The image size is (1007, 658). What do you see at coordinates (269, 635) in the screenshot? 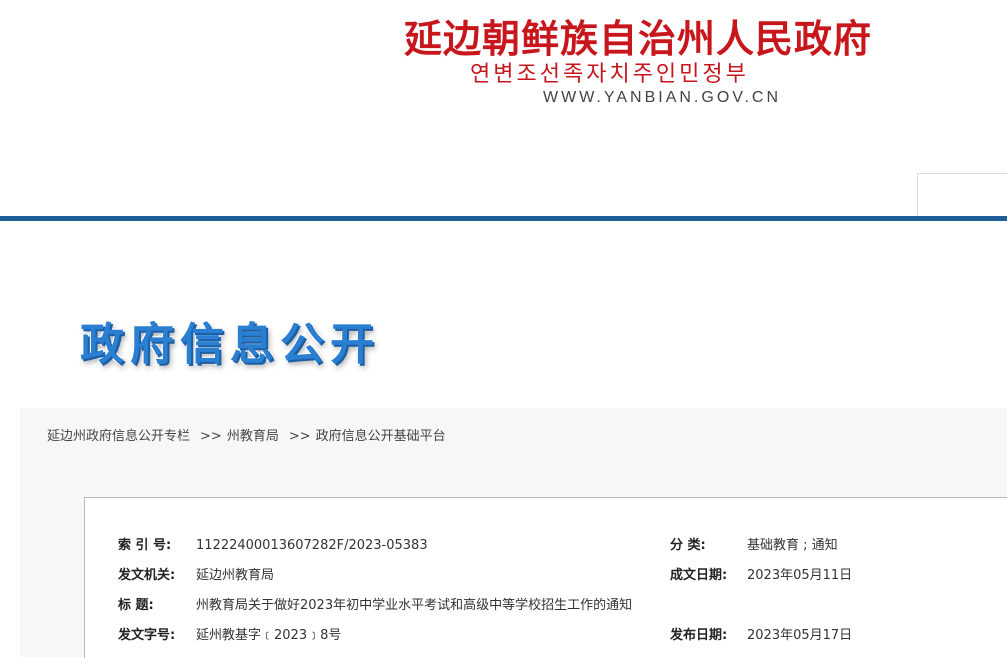
I see `docno-value: 延州教基字﹝2023﹞8号` at bounding box center [269, 635].